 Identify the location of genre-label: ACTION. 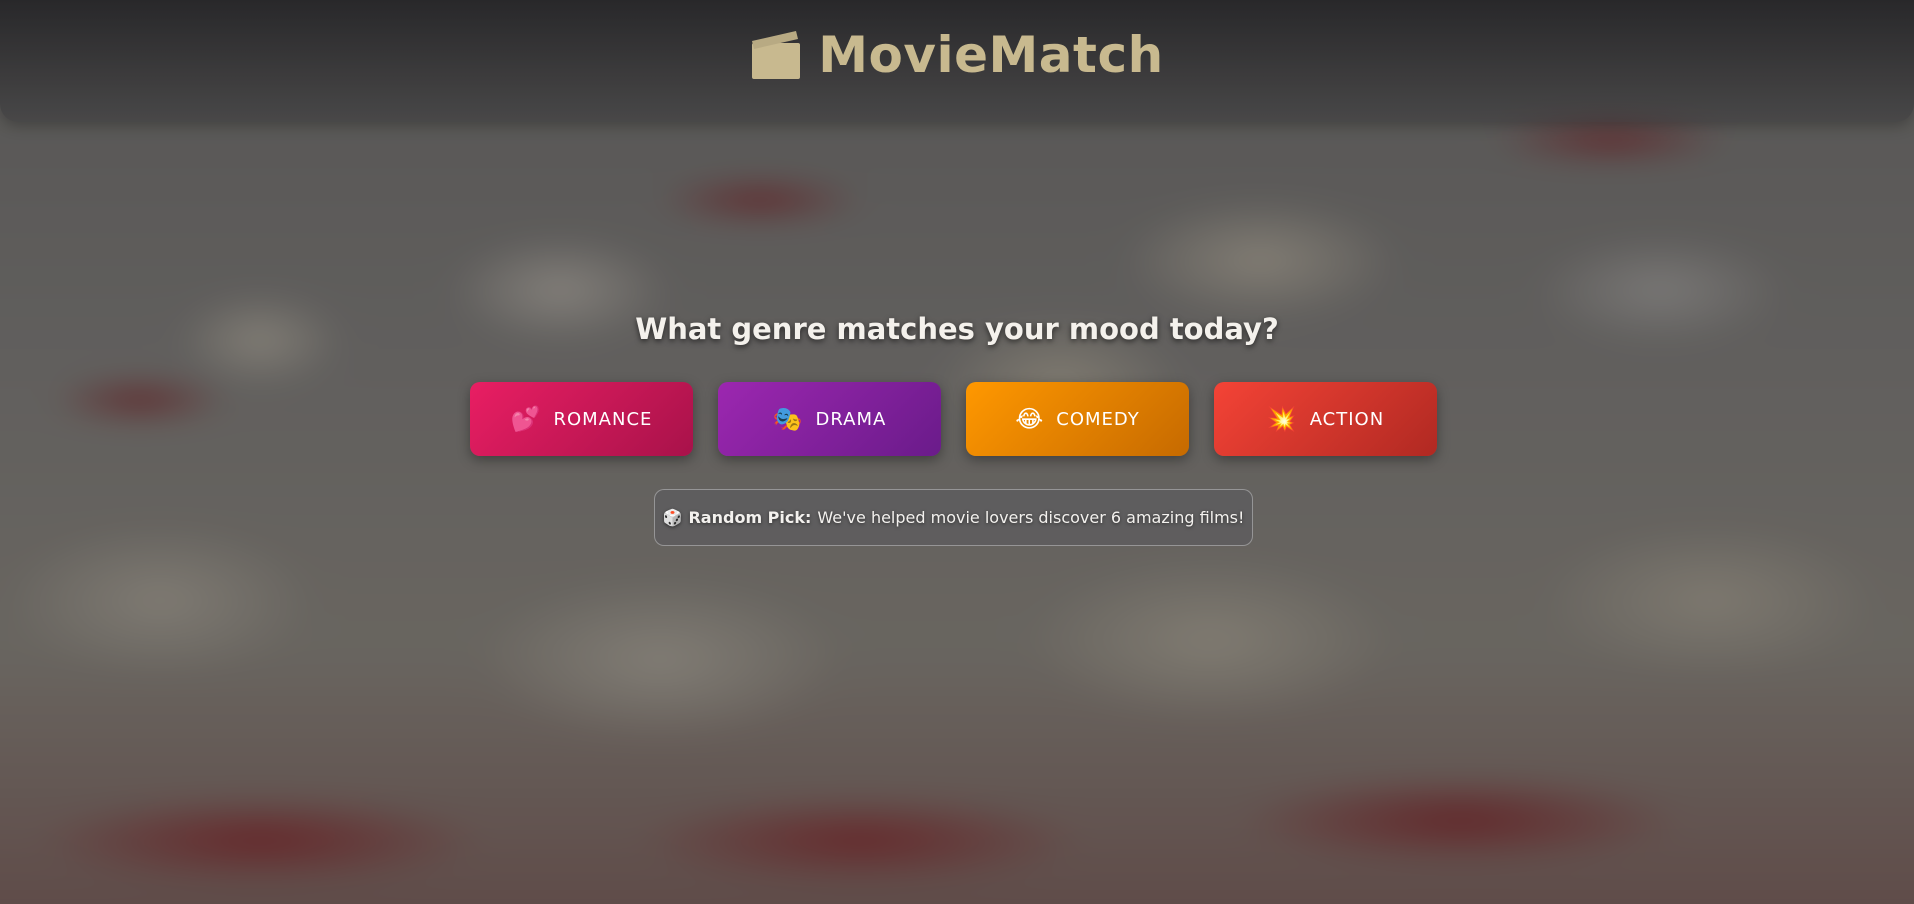
(1347, 419).